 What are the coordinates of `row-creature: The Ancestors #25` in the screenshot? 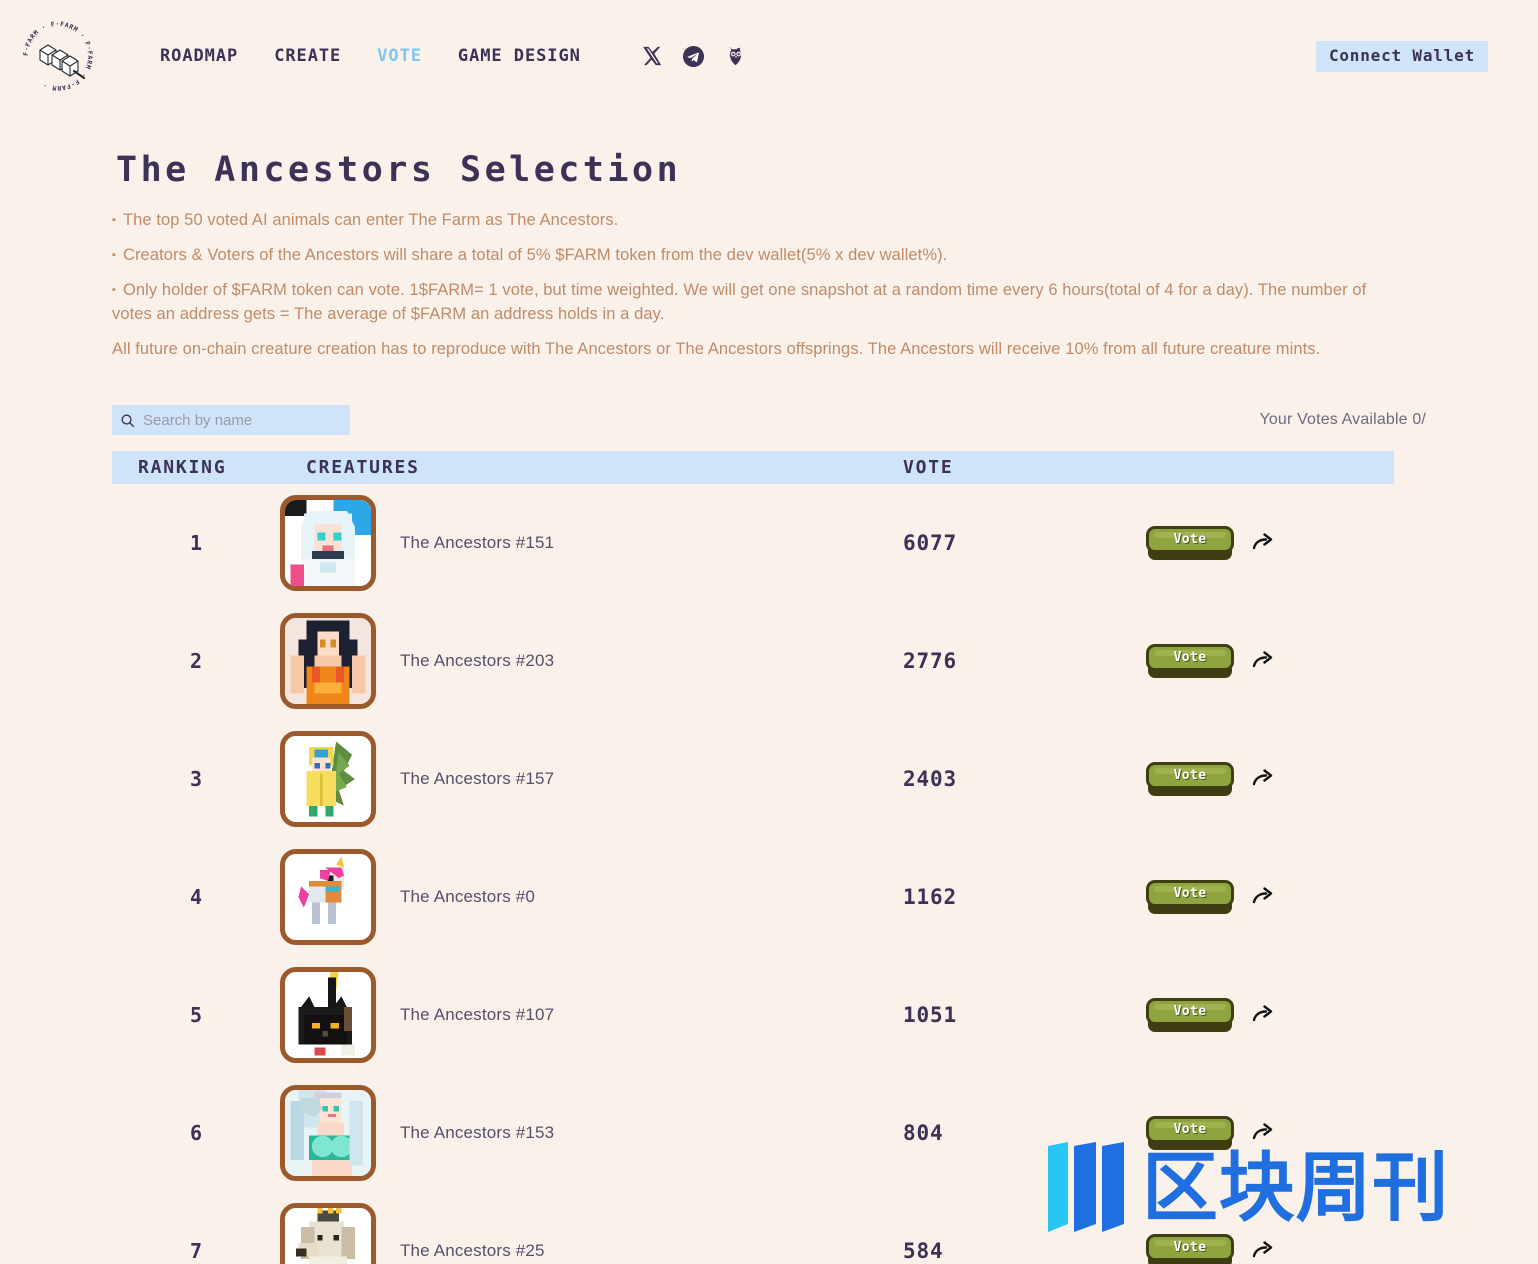 It's located at (563, 1233).